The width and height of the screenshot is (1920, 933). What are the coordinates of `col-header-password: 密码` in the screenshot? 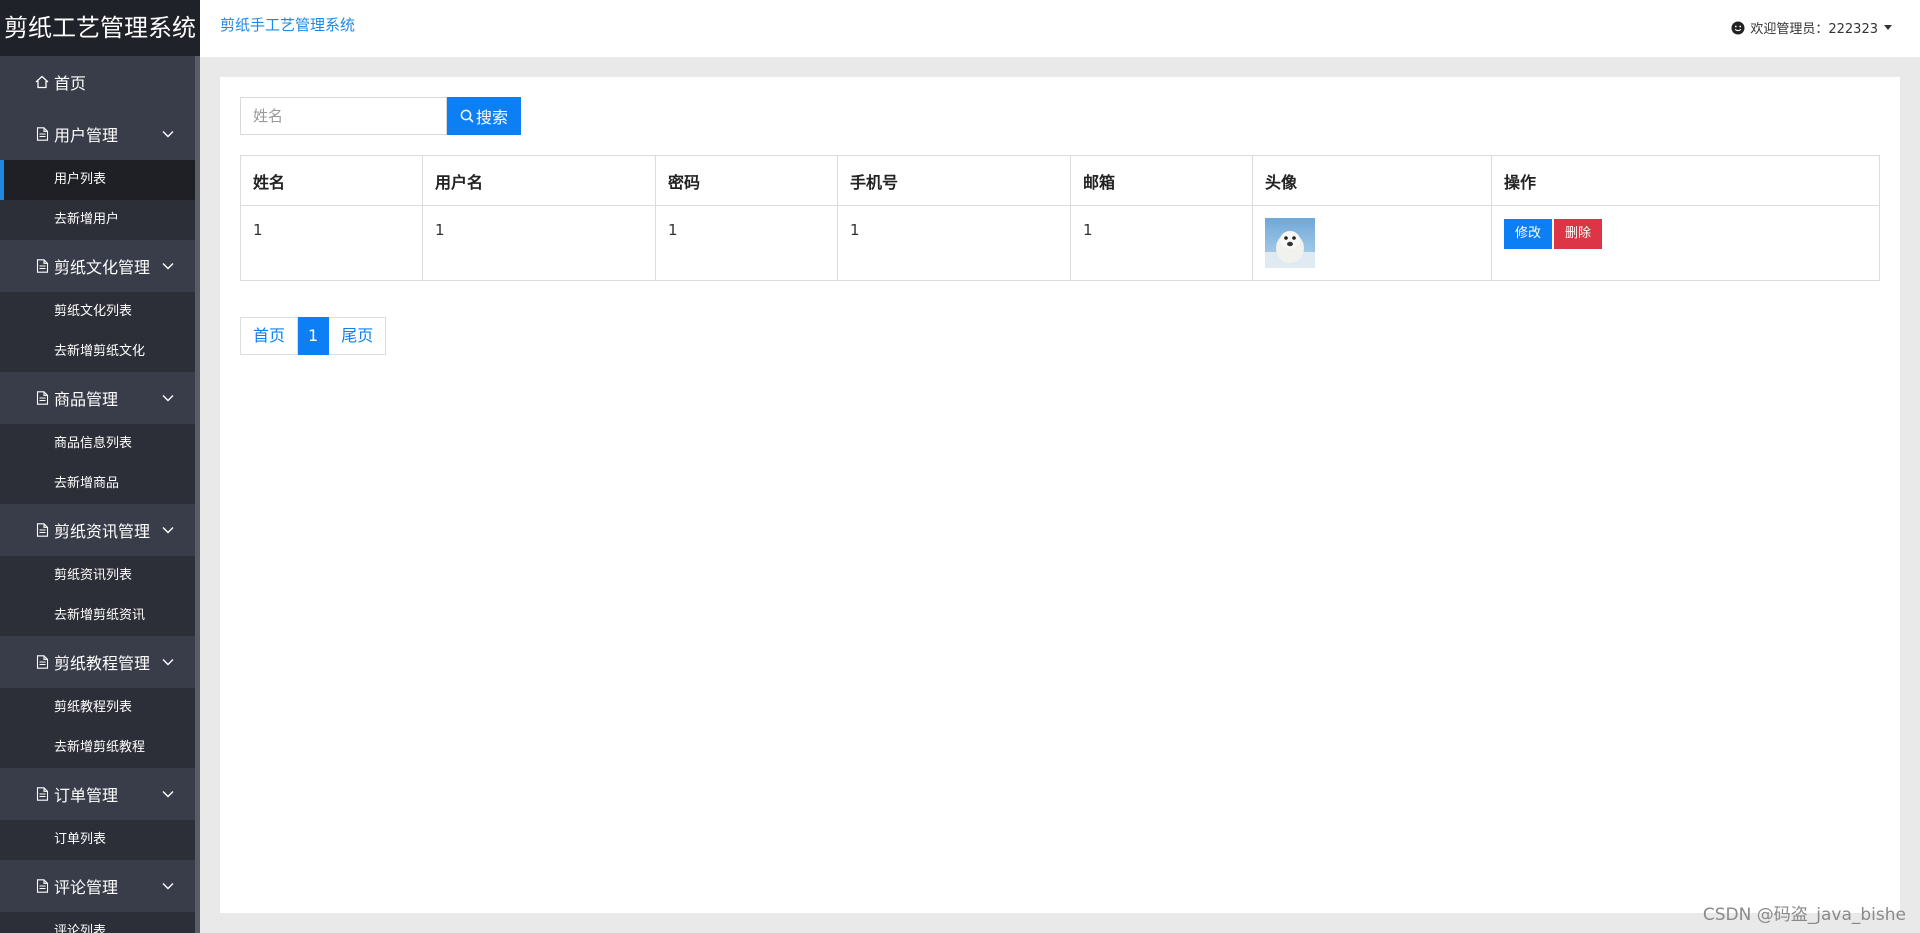 It's located at (746, 180).